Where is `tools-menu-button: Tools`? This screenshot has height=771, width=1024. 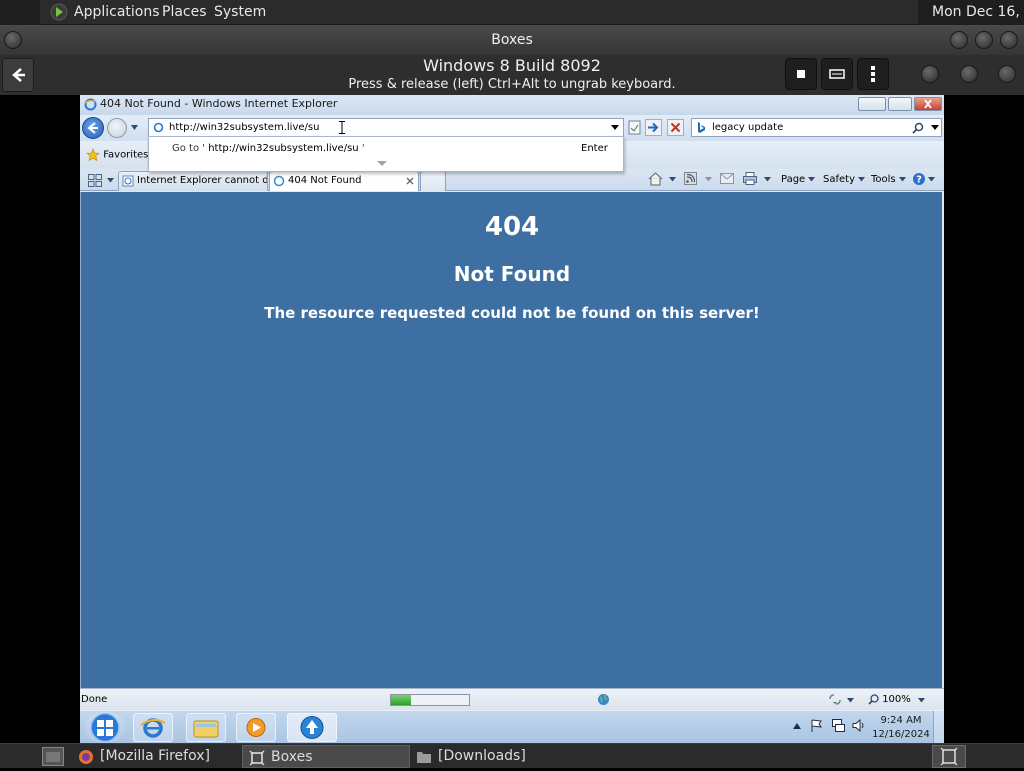
tools-menu-button: Tools is located at coordinates (888, 179).